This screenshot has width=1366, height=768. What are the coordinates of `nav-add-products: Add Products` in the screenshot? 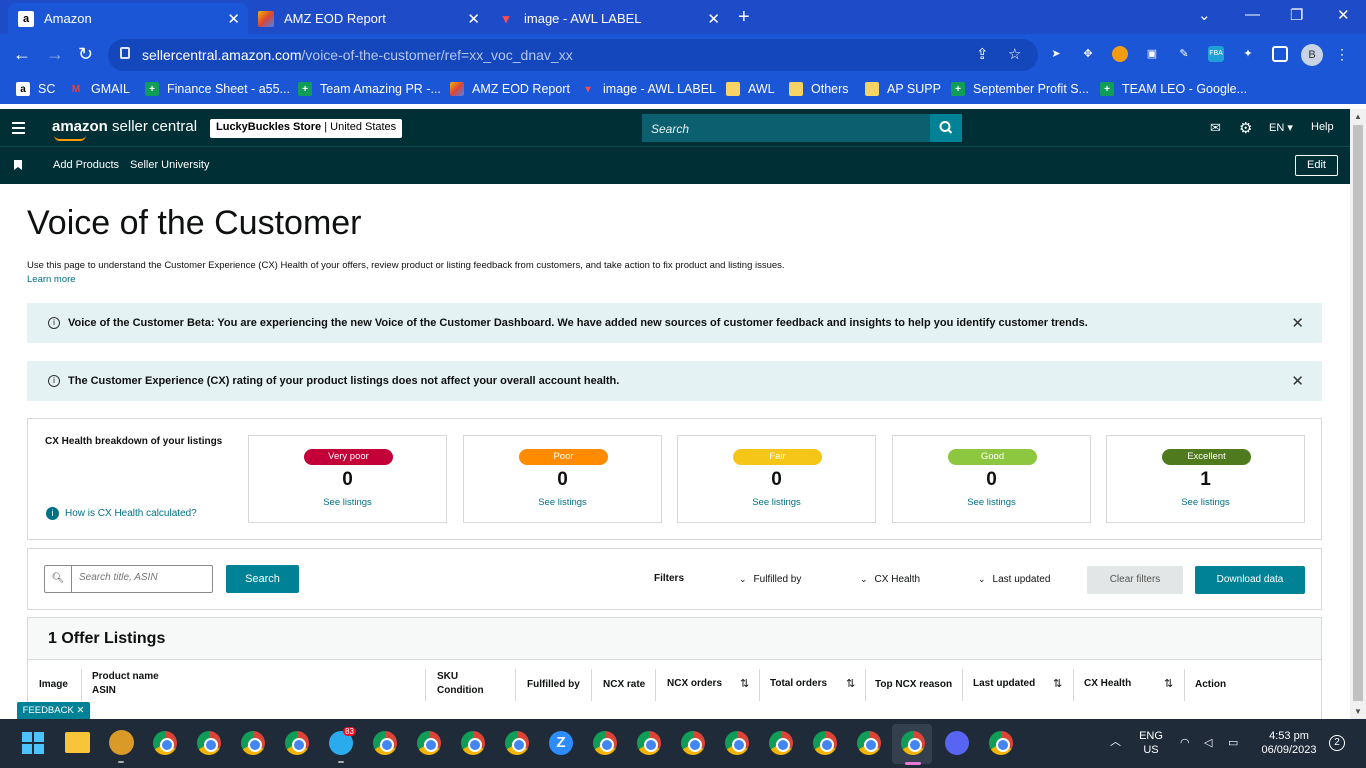 It's located at (86, 165).